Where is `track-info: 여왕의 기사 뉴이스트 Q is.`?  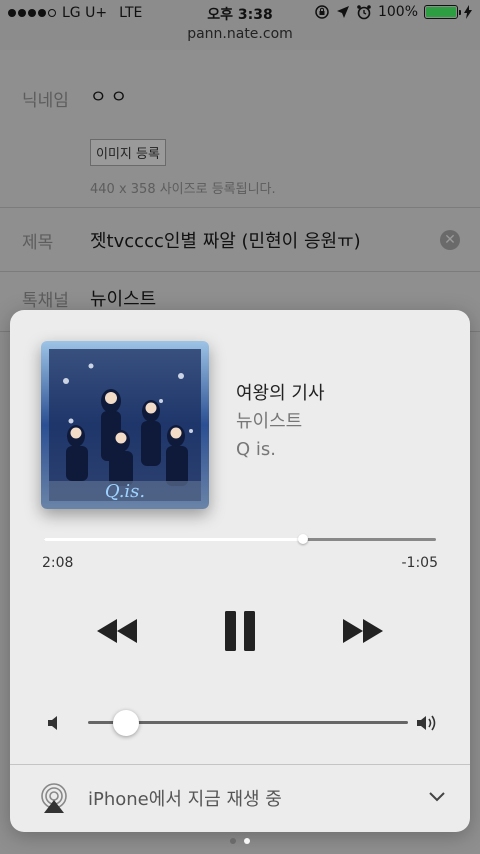 track-info: 여왕의 기사 뉴이스트 Q is. is located at coordinates (280, 422).